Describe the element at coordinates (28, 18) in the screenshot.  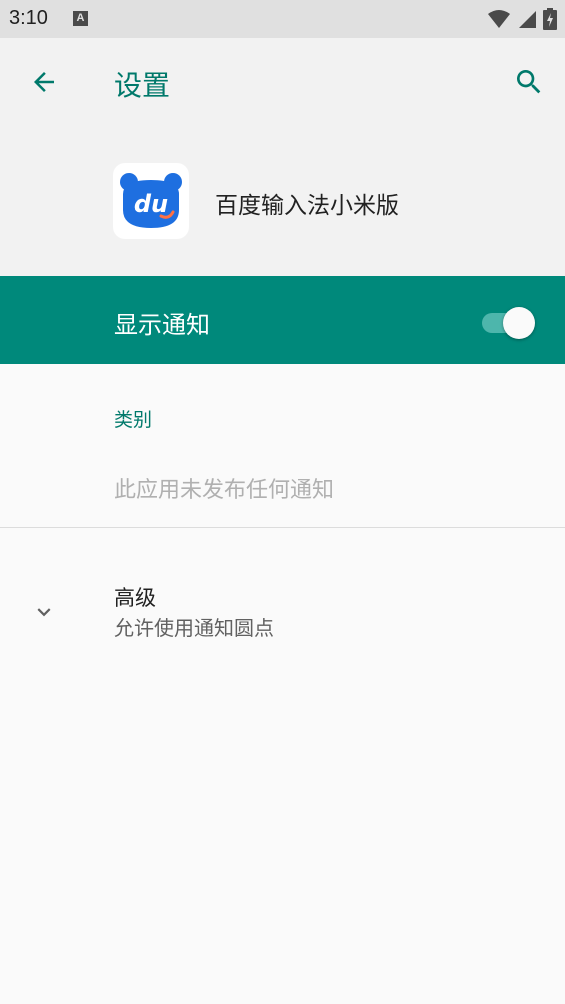
I see `status-time: 3:10` at that location.